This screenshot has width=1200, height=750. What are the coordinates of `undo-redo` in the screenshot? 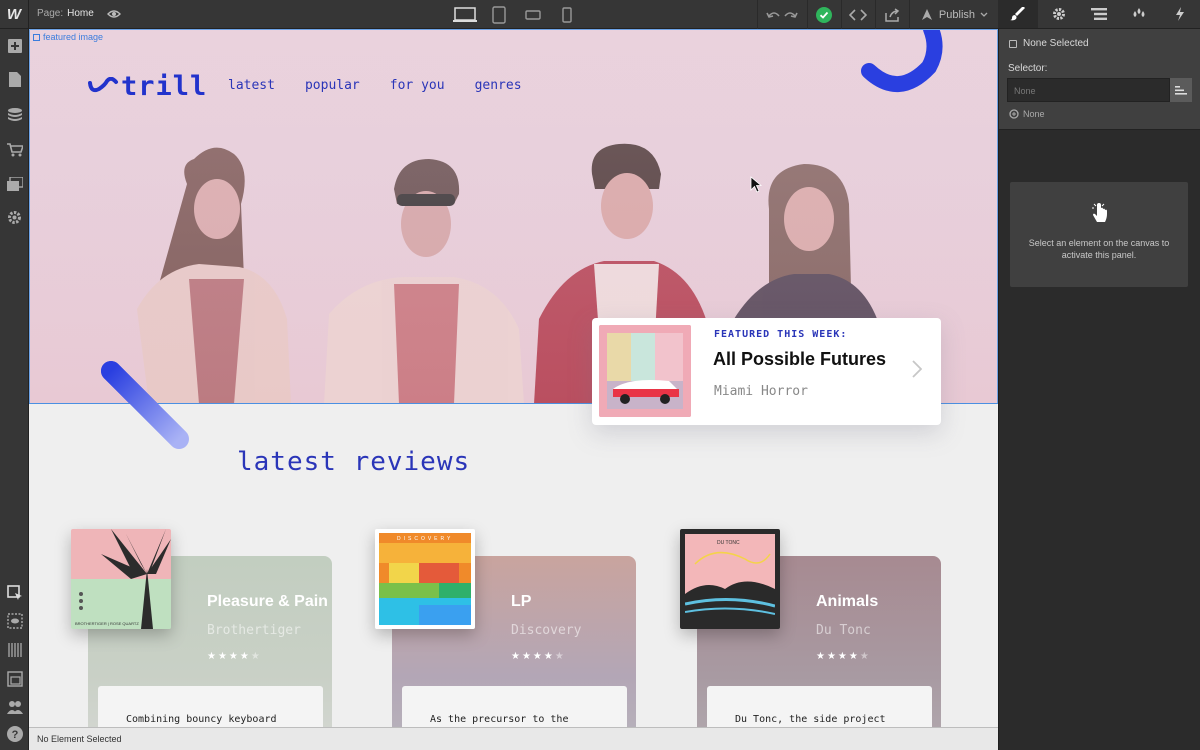 It's located at (781, 14).